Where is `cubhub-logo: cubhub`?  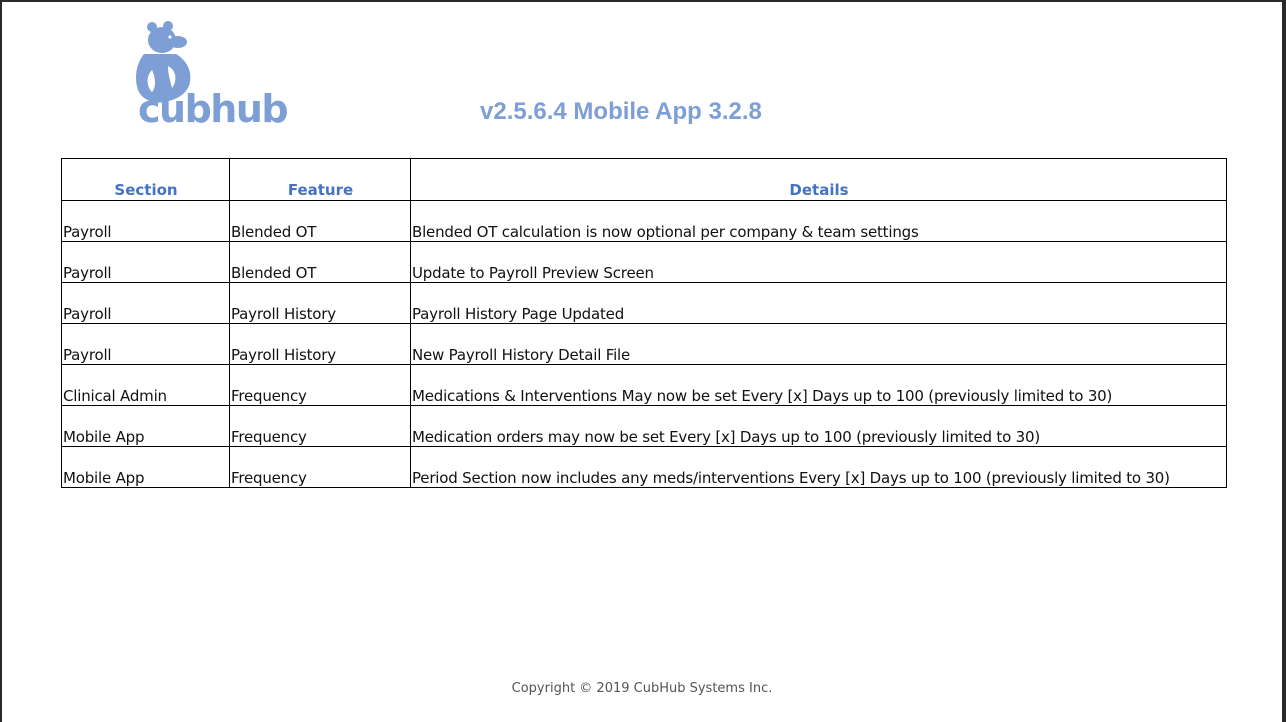 cubhub-logo: cubhub is located at coordinates (217, 79).